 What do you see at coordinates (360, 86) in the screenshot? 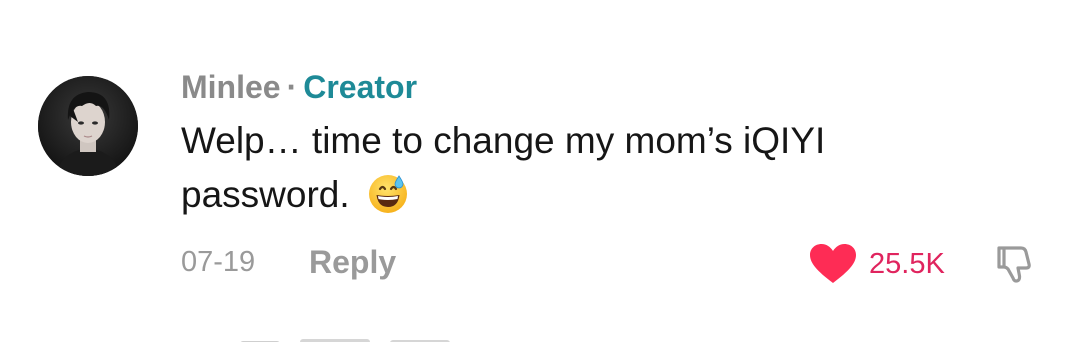
I see `creator-badge: Creator` at bounding box center [360, 86].